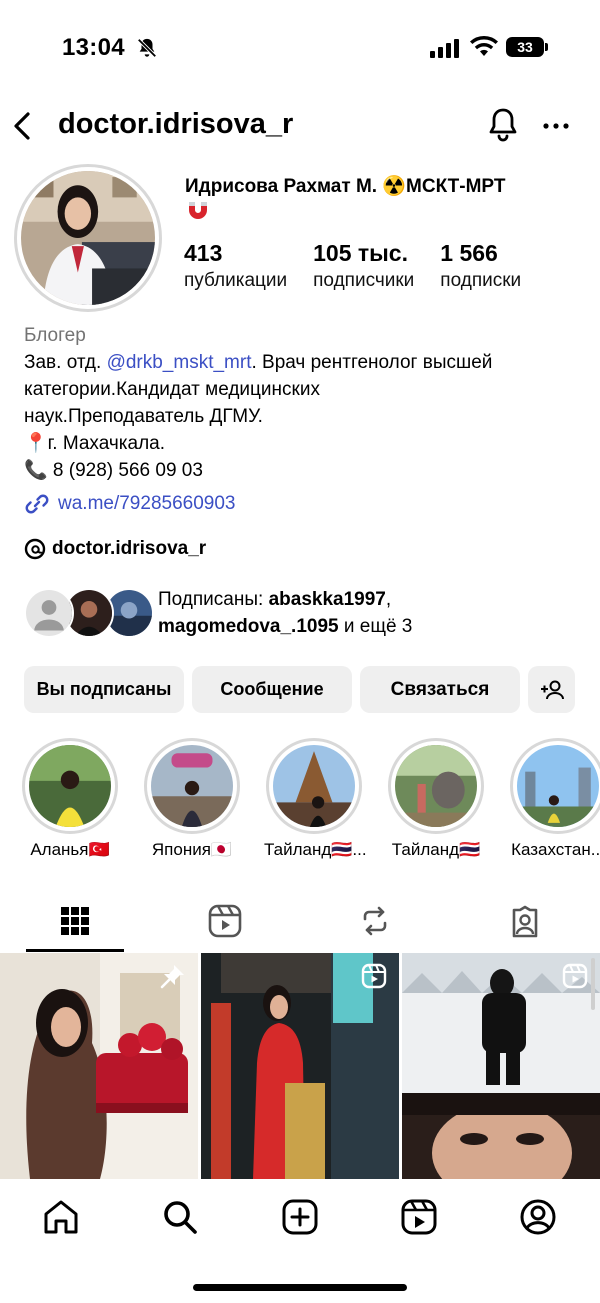  Describe the element at coordinates (104, 689) in the screenshot. I see `following-button: Вы подписаны` at that location.